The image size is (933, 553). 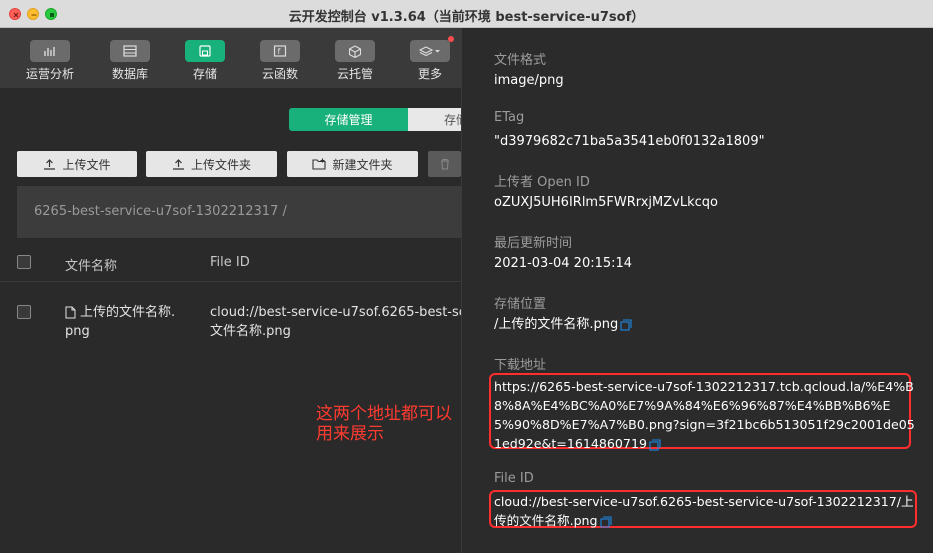 What do you see at coordinates (230, 281) in the screenshot?
I see `table-divider` at bounding box center [230, 281].